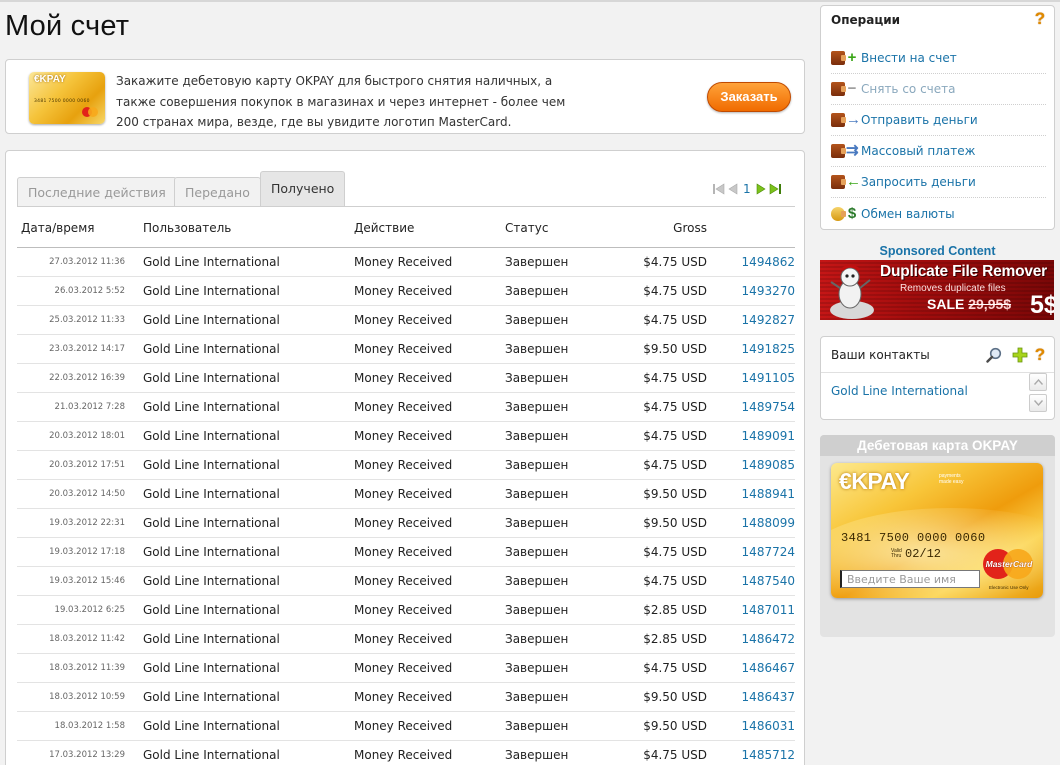  What do you see at coordinates (754, 378) in the screenshot?
I see `transaction-id-link: 1491105` at bounding box center [754, 378].